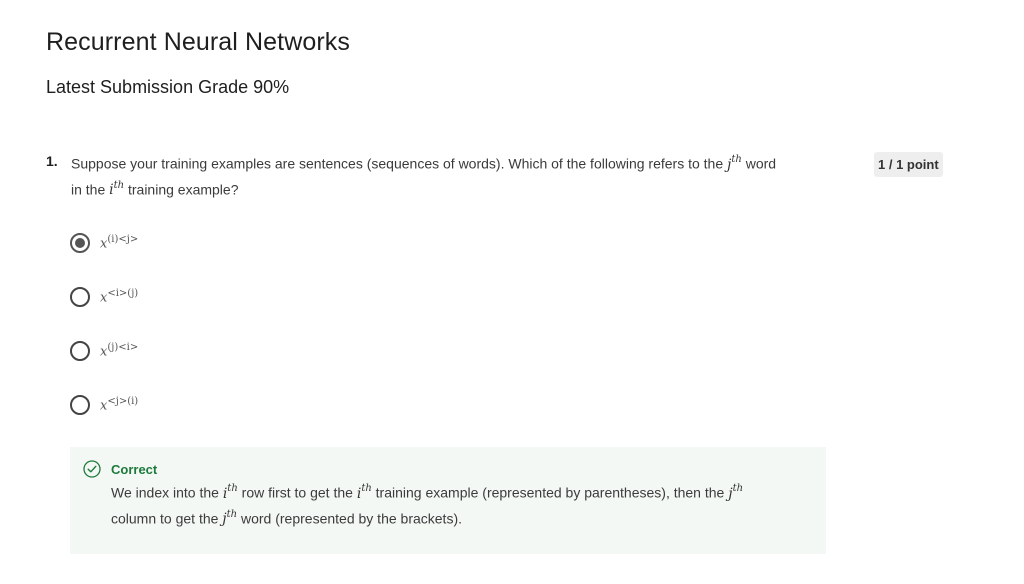 Image resolution: width=1024 pixels, height=584 pixels. I want to click on points-badge: 1 / 1 point, so click(908, 164).